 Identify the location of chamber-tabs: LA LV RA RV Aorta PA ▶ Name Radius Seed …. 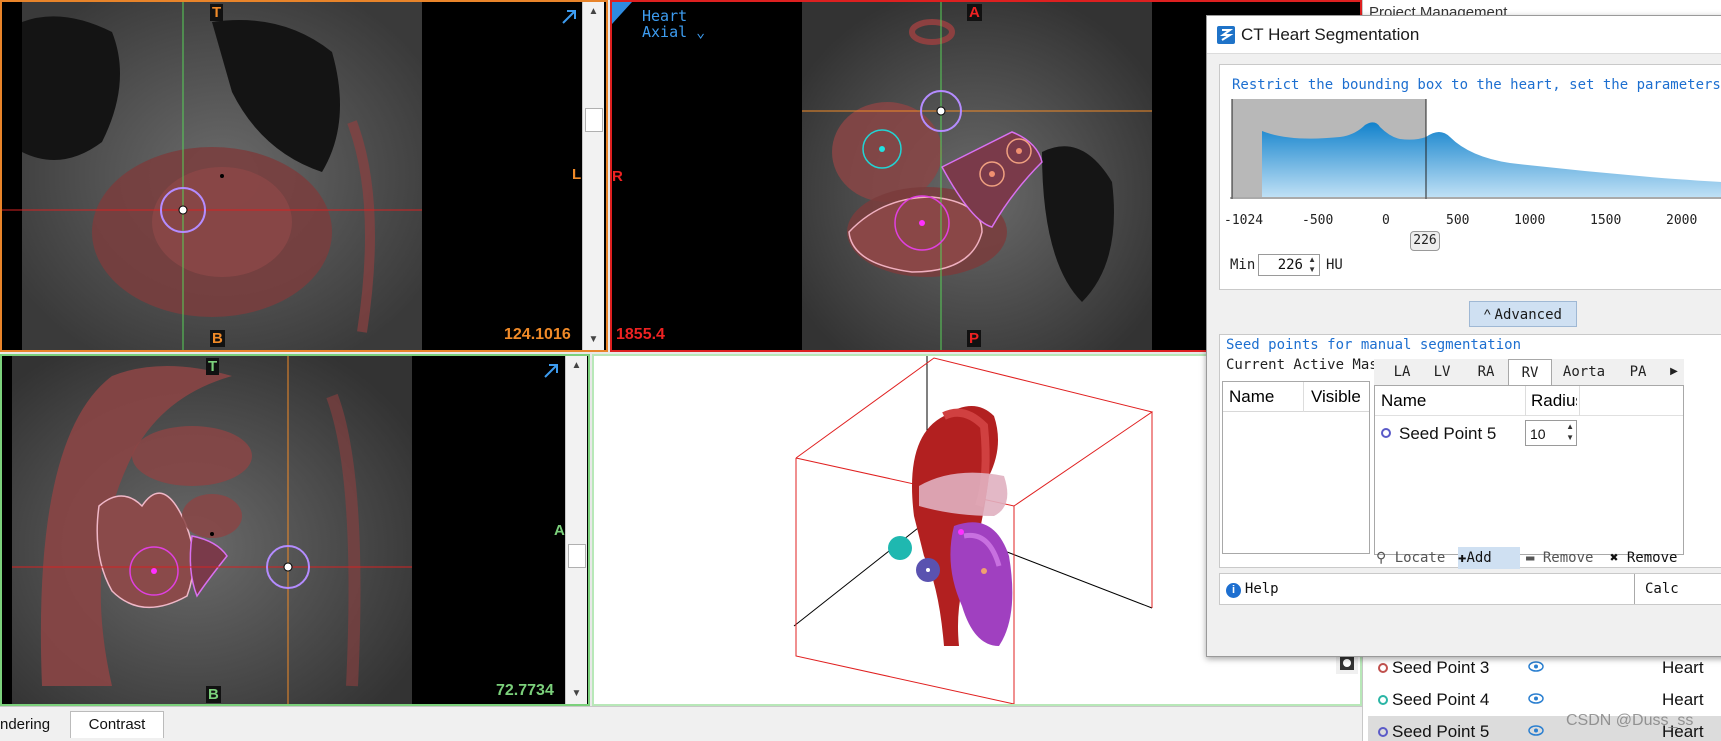
(1529, 464).